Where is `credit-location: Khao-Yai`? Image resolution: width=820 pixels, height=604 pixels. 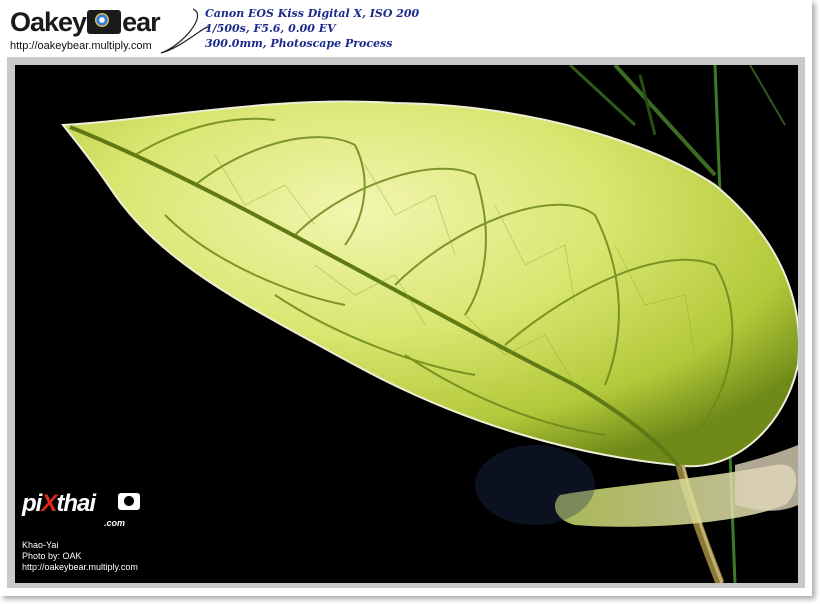
credit-location: Khao-Yai is located at coordinates (40, 545).